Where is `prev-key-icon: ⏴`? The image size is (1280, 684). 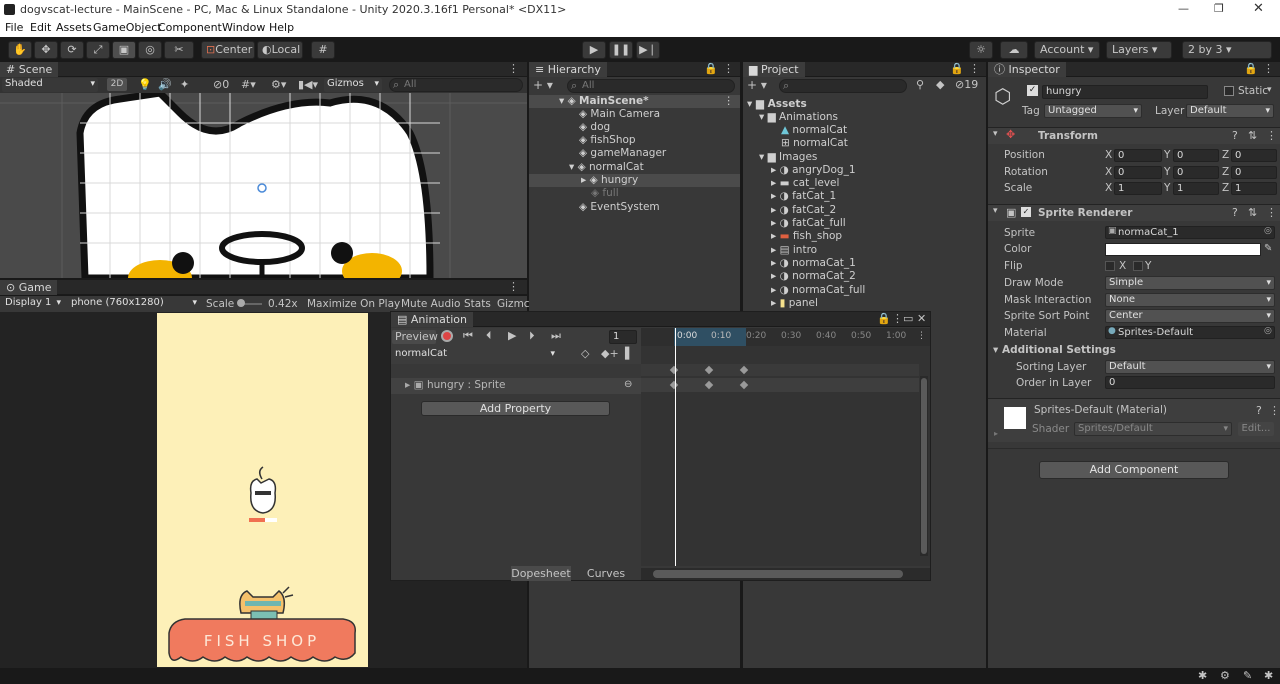 prev-key-icon: ⏴ is located at coordinates (489, 336).